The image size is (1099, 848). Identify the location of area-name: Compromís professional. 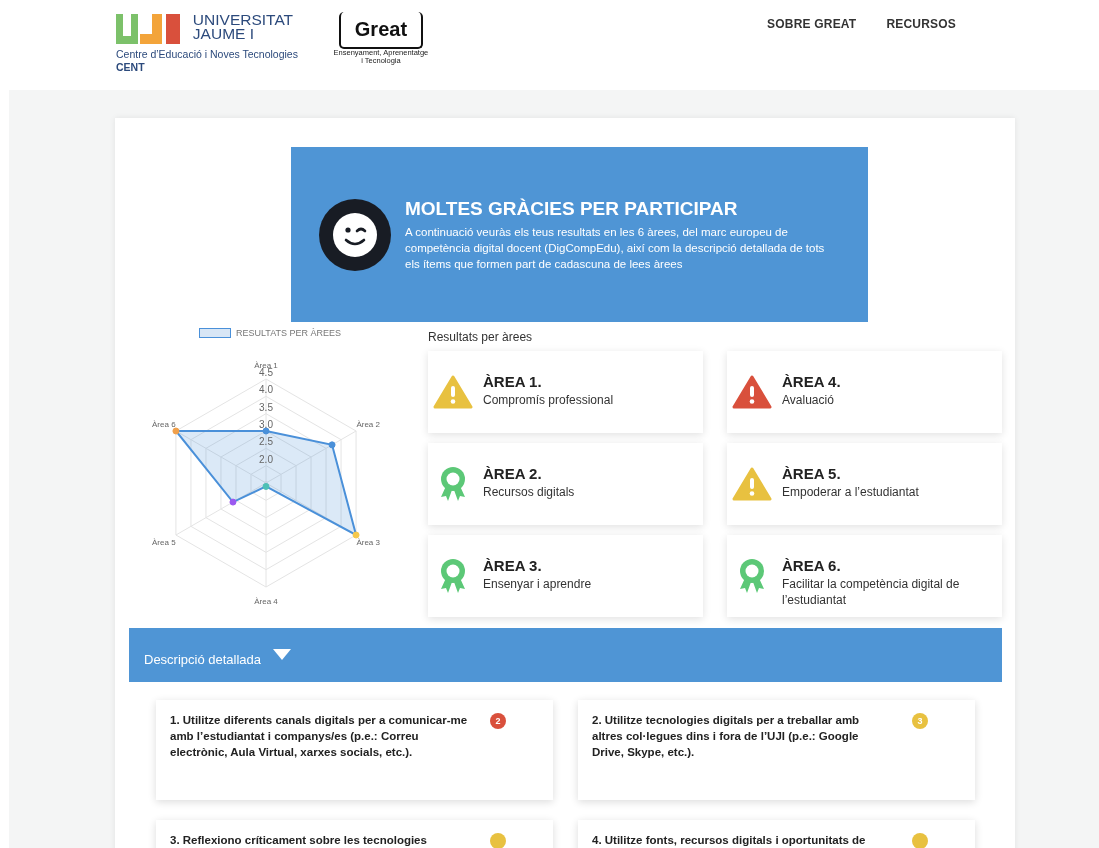
(548, 400).